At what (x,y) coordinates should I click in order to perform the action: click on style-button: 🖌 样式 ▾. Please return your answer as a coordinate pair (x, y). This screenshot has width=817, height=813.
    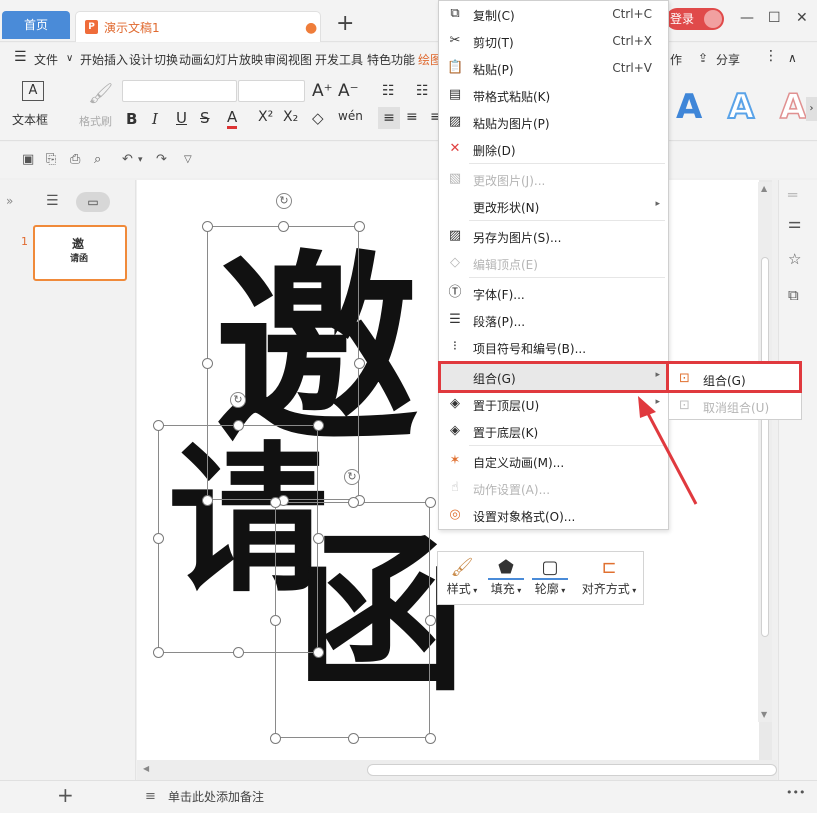
    Looking at the image, I should click on (462, 579).